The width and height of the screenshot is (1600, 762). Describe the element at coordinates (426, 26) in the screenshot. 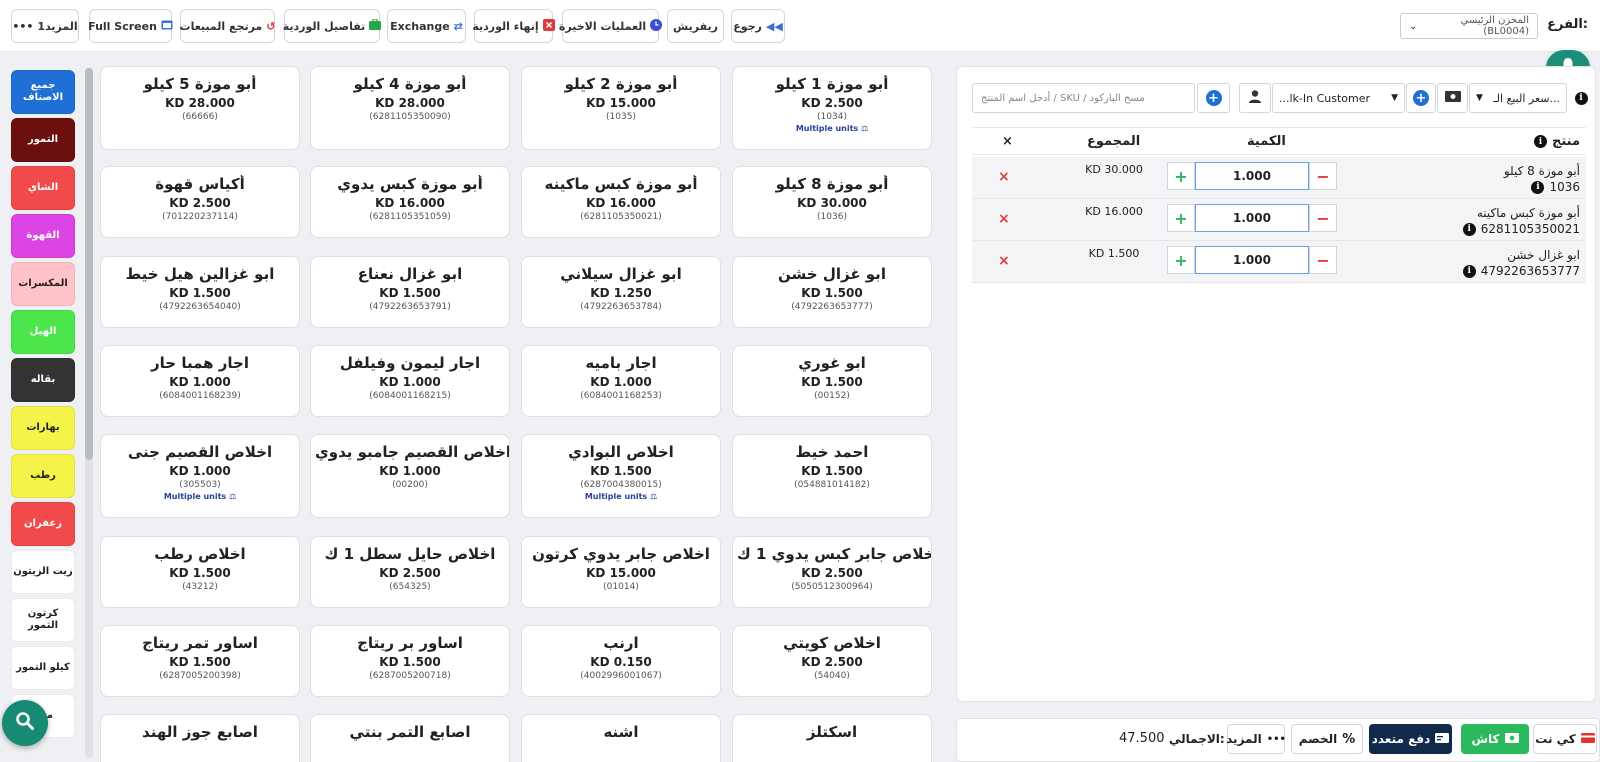

I see `exchange-button: Exchange ⇄` at that location.